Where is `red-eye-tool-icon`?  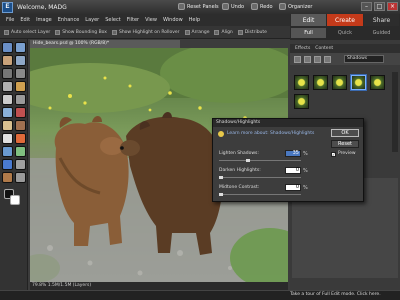 red-eye-tool-icon is located at coordinates (20, 112).